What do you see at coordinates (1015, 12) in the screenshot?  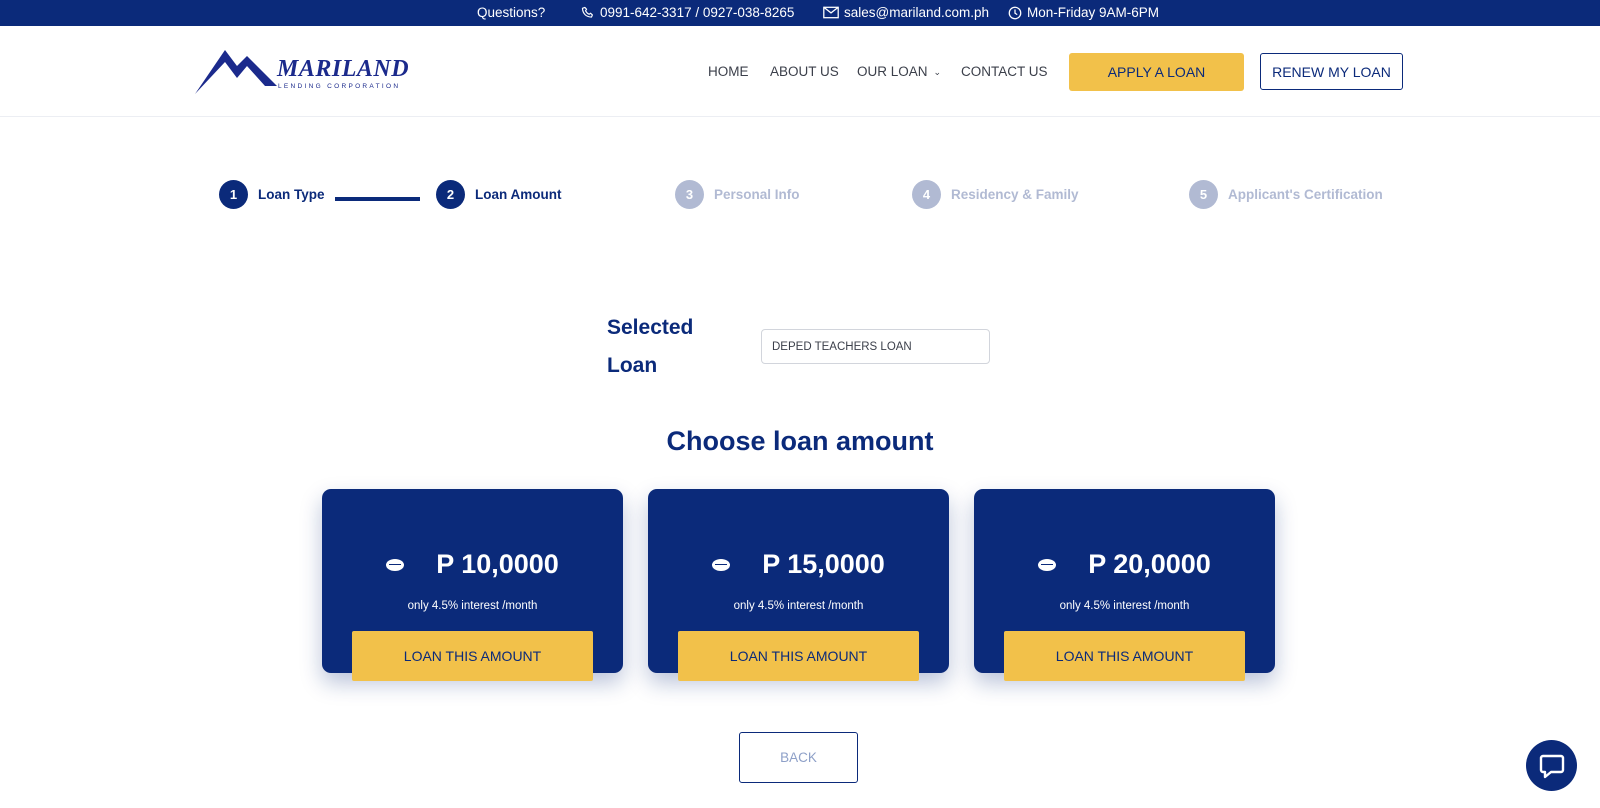 I see `clock-icon` at bounding box center [1015, 12].